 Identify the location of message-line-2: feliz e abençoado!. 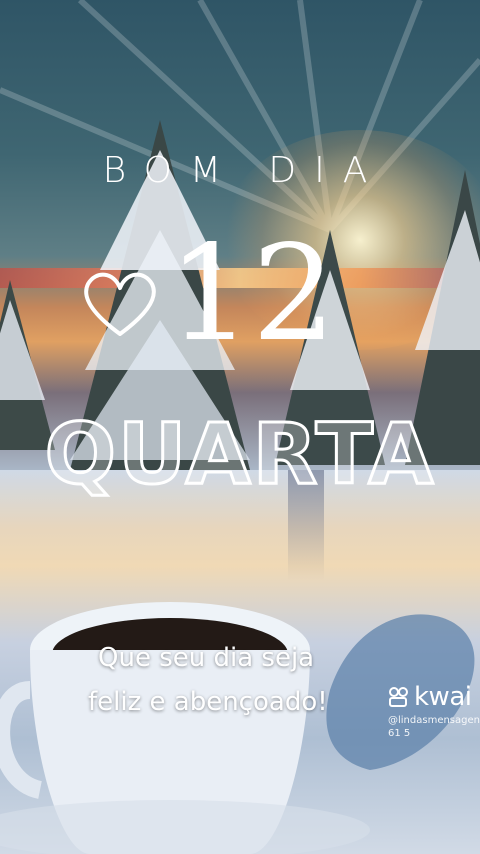
(208, 702).